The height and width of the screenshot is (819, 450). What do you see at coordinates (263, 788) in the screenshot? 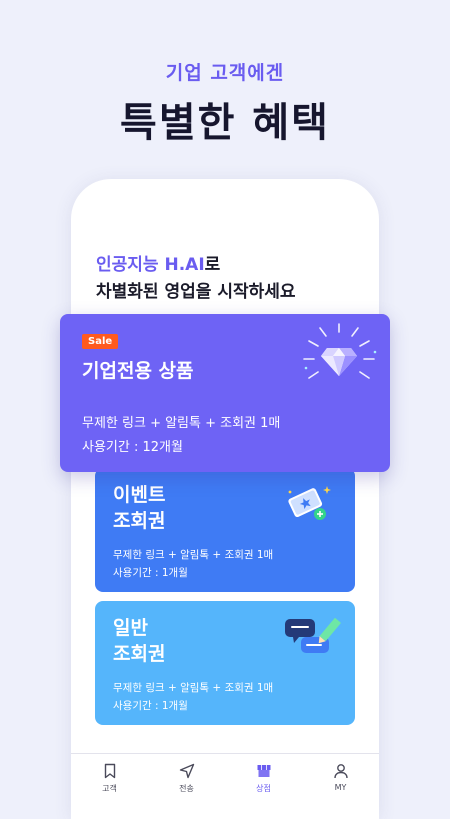
I see `nav-label: 상점` at bounding box center [263, 788].